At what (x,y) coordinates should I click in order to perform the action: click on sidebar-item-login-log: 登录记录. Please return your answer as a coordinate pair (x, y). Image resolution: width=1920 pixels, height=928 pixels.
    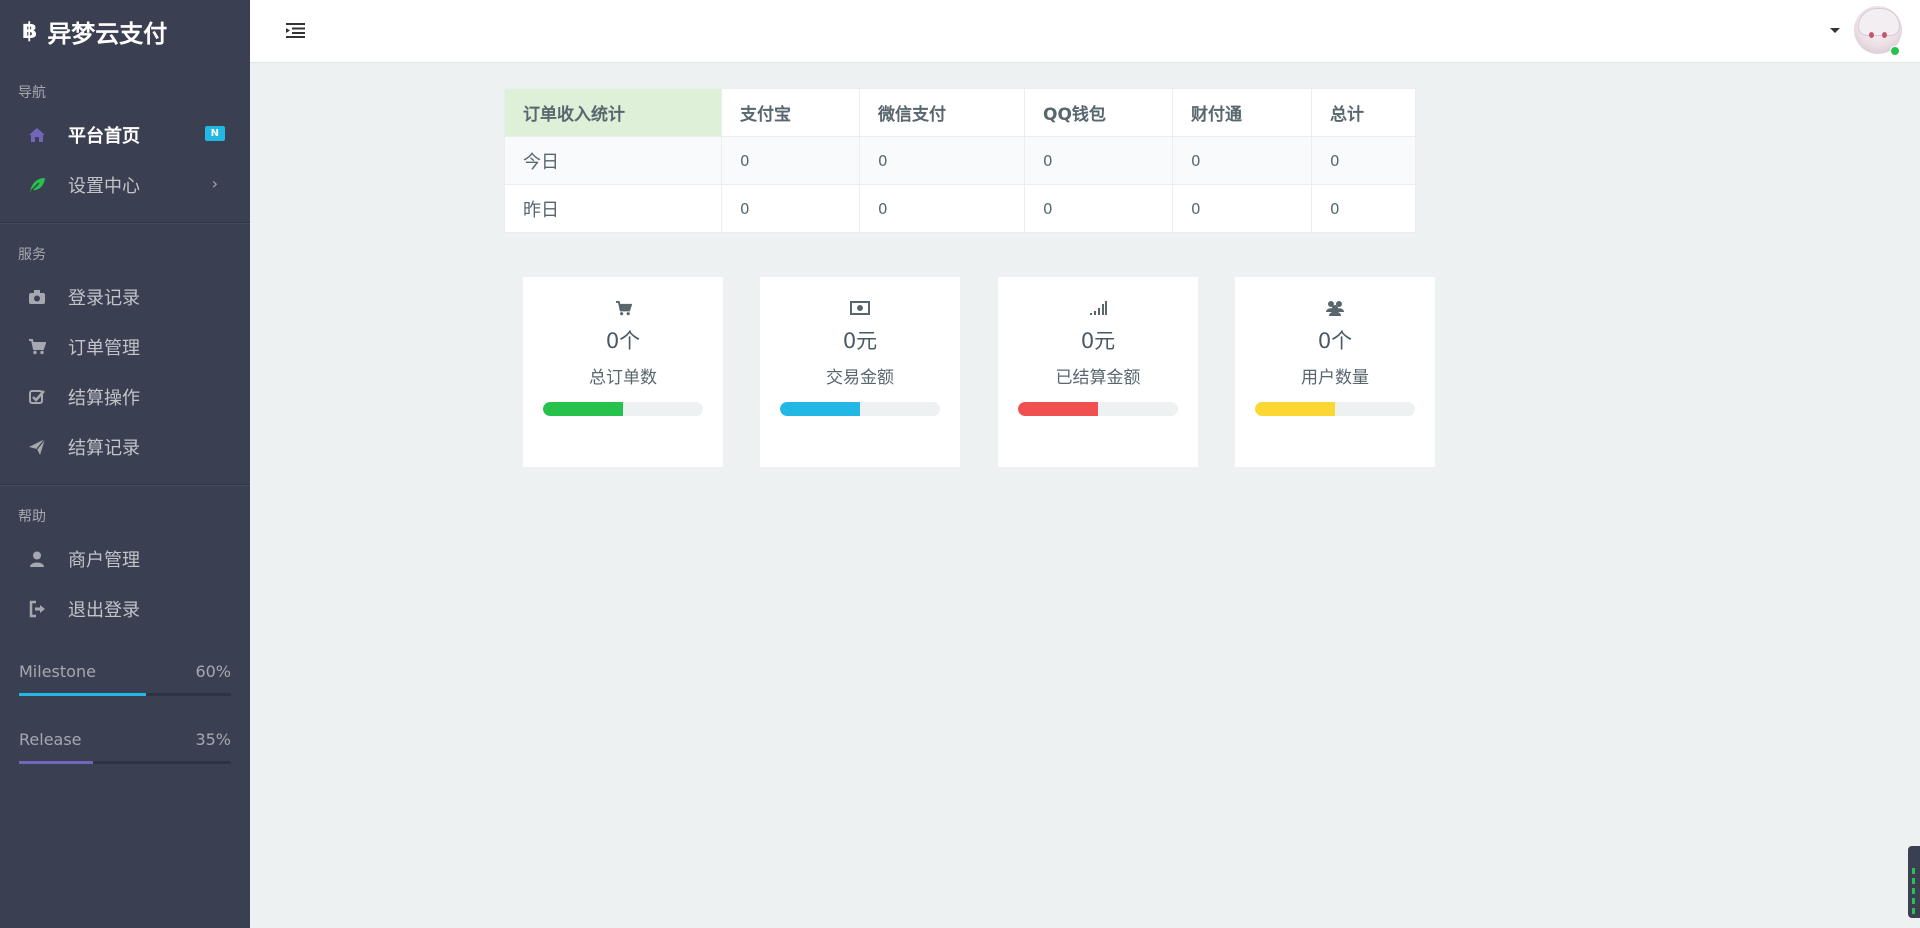
    Looking at the image, I should click on (125, 297).